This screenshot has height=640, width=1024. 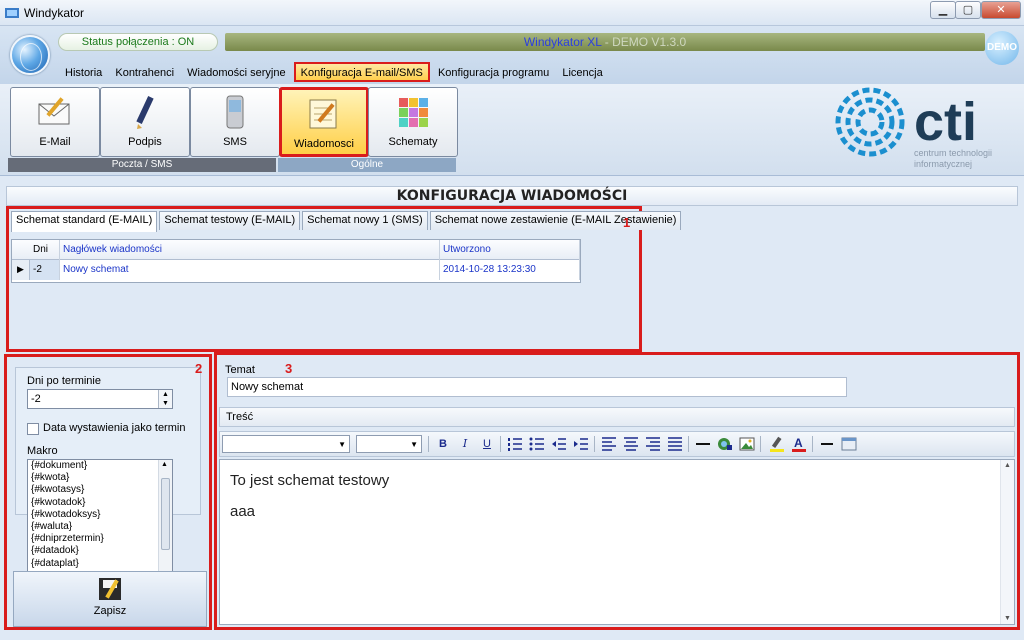 What do you see at coordinates (100, 503) in the screenshot?
I see `list-item: {#kwotadok}` at bounding box center [100, 503].